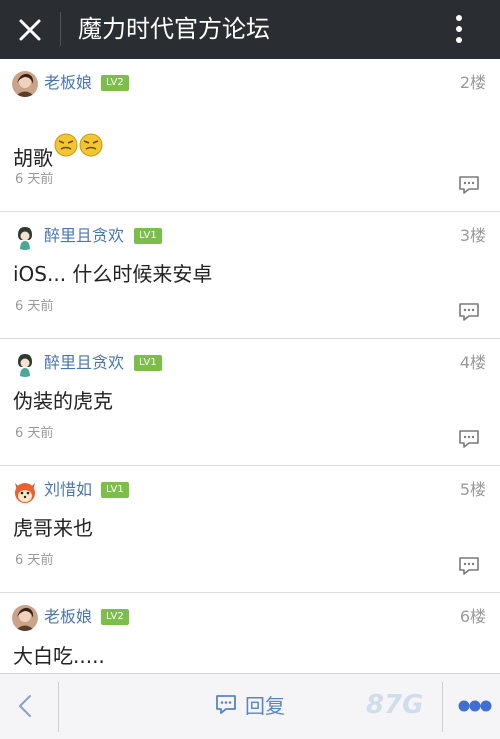 This screenshot has height=739, width=500. I want to click on floor-number: 2楼, so click(472, 82).